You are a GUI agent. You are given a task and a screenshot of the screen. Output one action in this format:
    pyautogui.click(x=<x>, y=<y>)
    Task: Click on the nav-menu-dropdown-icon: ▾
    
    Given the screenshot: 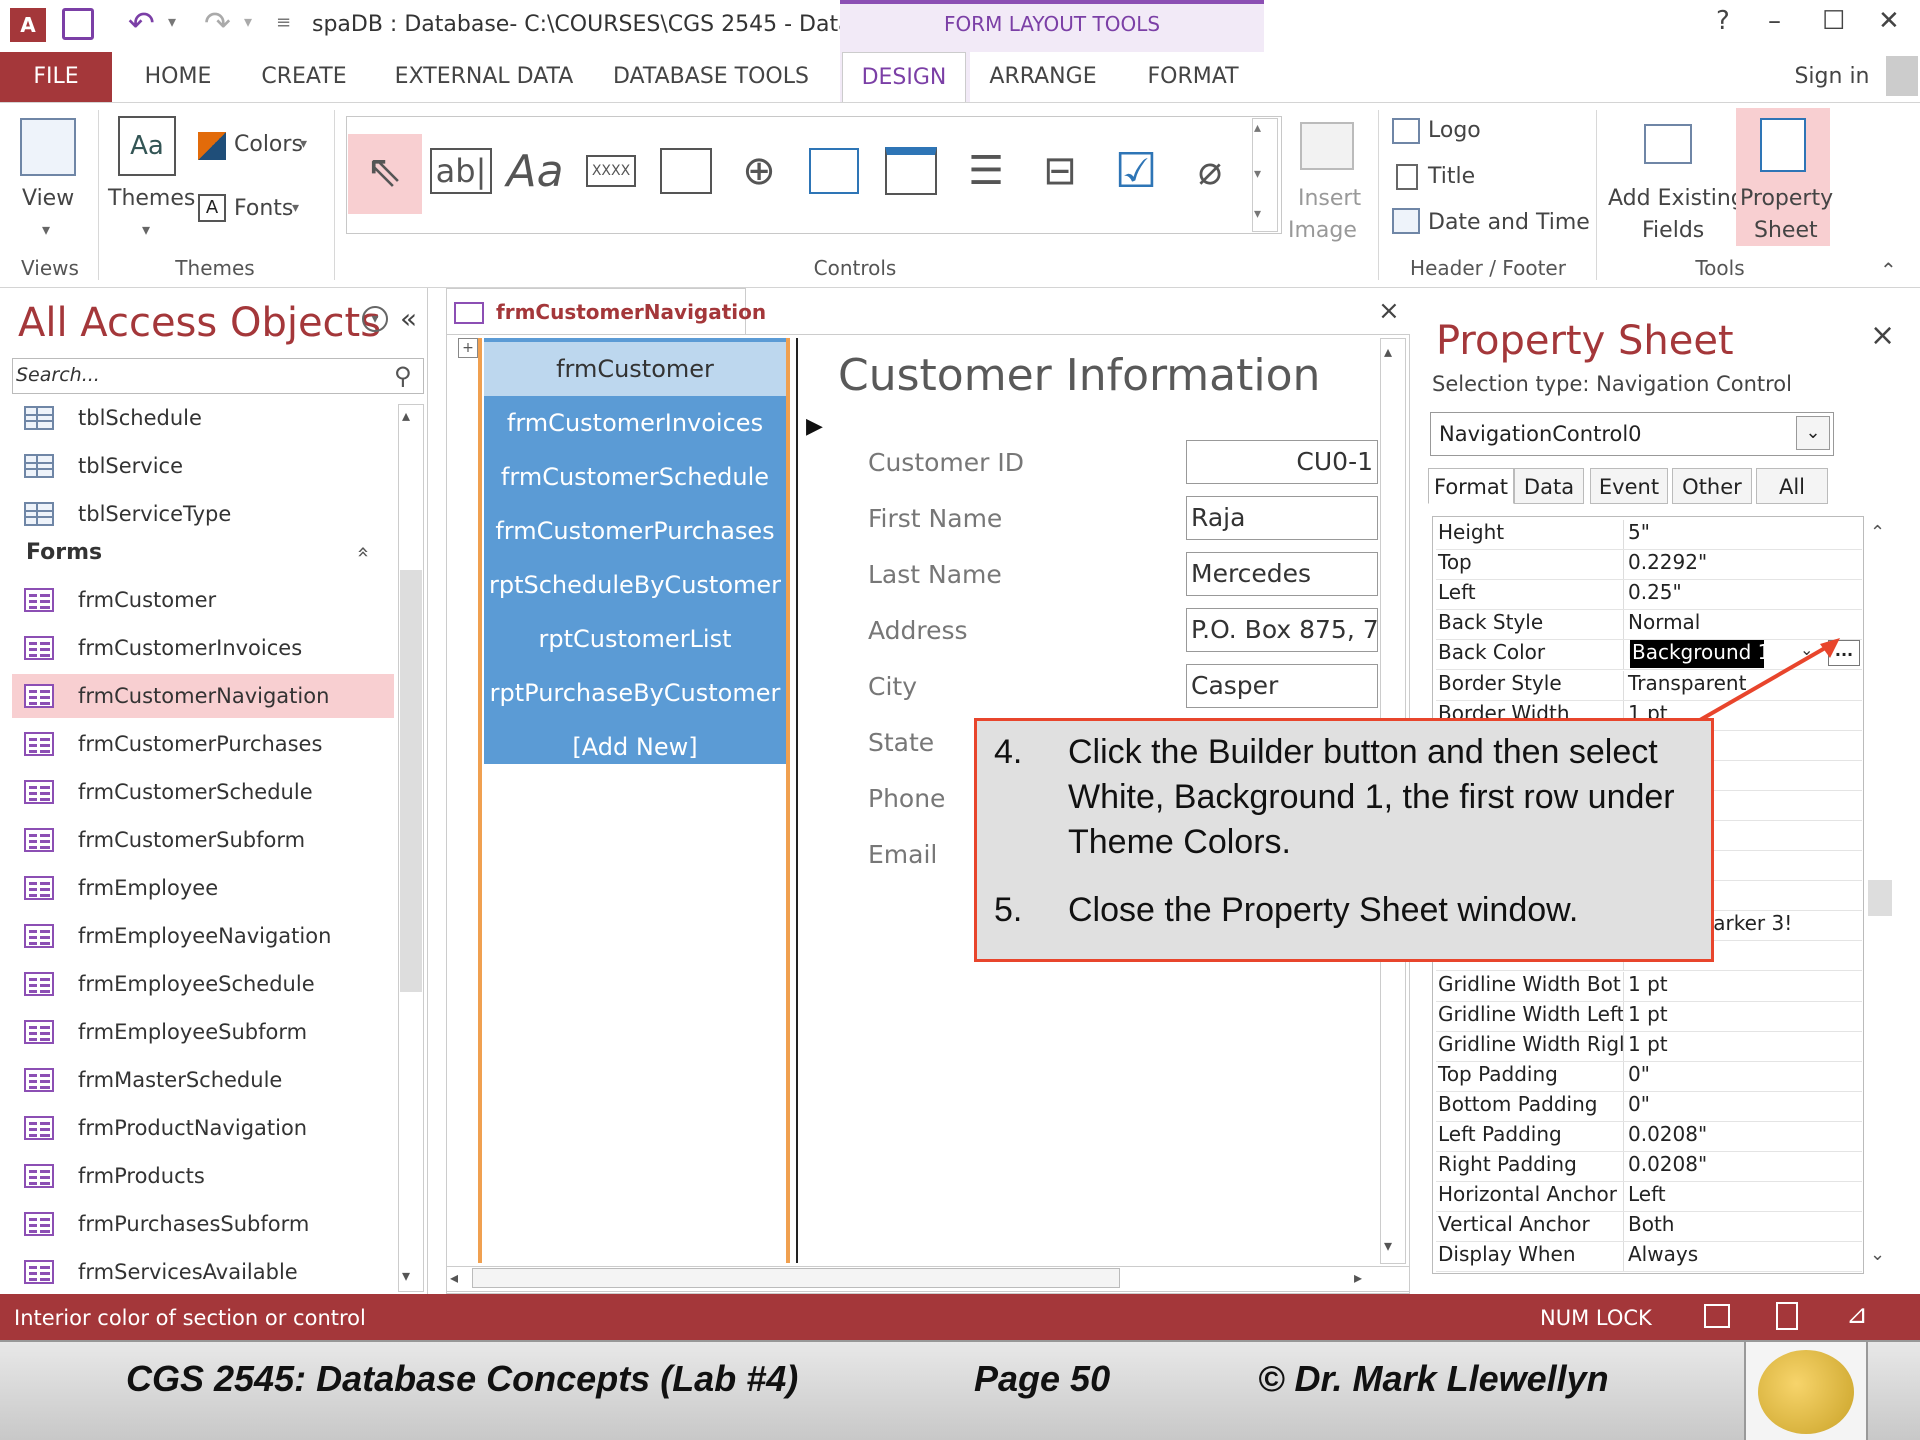 What is the action you would take?
    pyautogui.click(x=375, y=319)
    